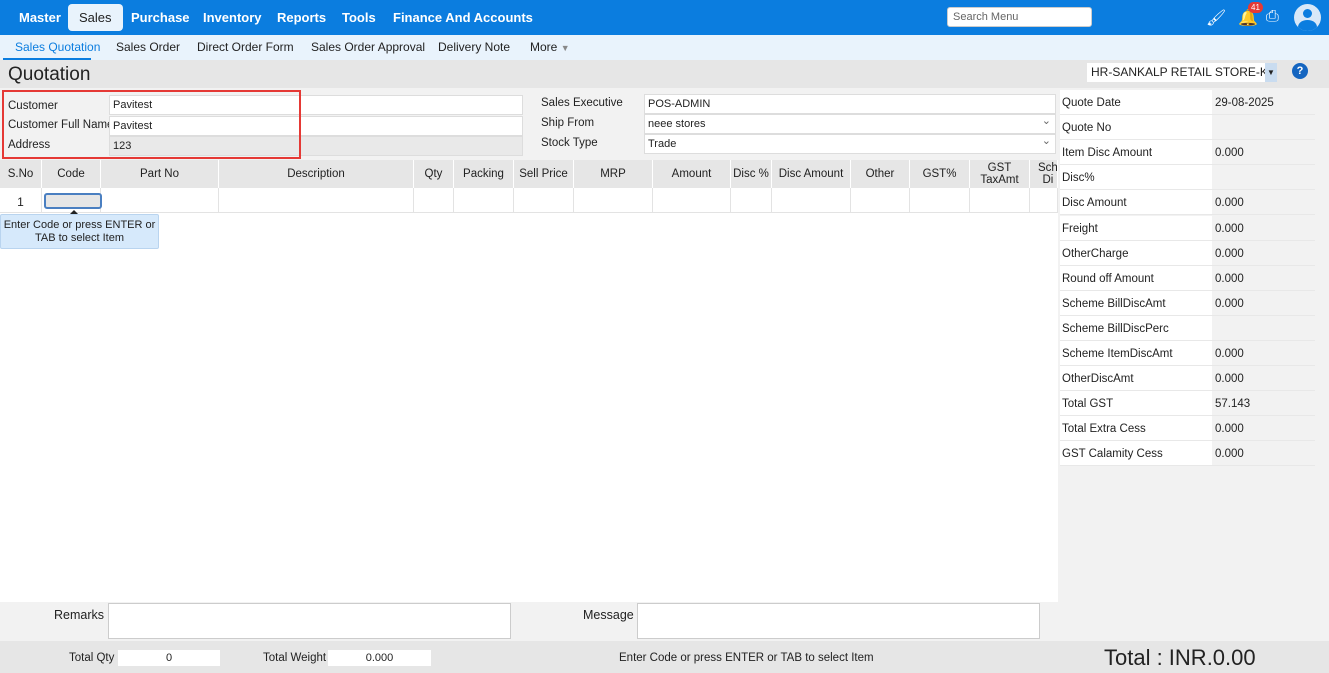 This screenshot has width=1329, height=673. I want to click on highlight-box, so click(151, 124).